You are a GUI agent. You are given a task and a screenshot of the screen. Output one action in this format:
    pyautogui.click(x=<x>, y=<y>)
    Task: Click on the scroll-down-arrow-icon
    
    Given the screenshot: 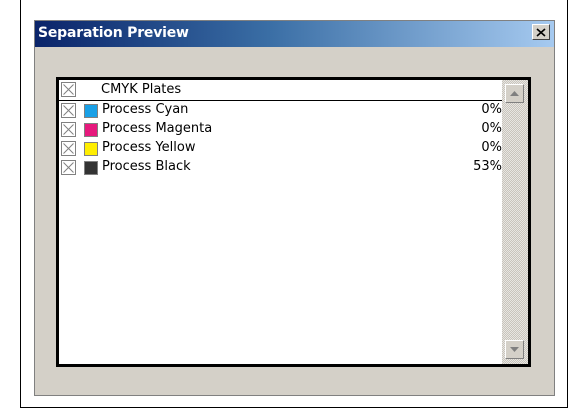 What is the action you would take?
    pyautogui.click(x=514, y=349)
    